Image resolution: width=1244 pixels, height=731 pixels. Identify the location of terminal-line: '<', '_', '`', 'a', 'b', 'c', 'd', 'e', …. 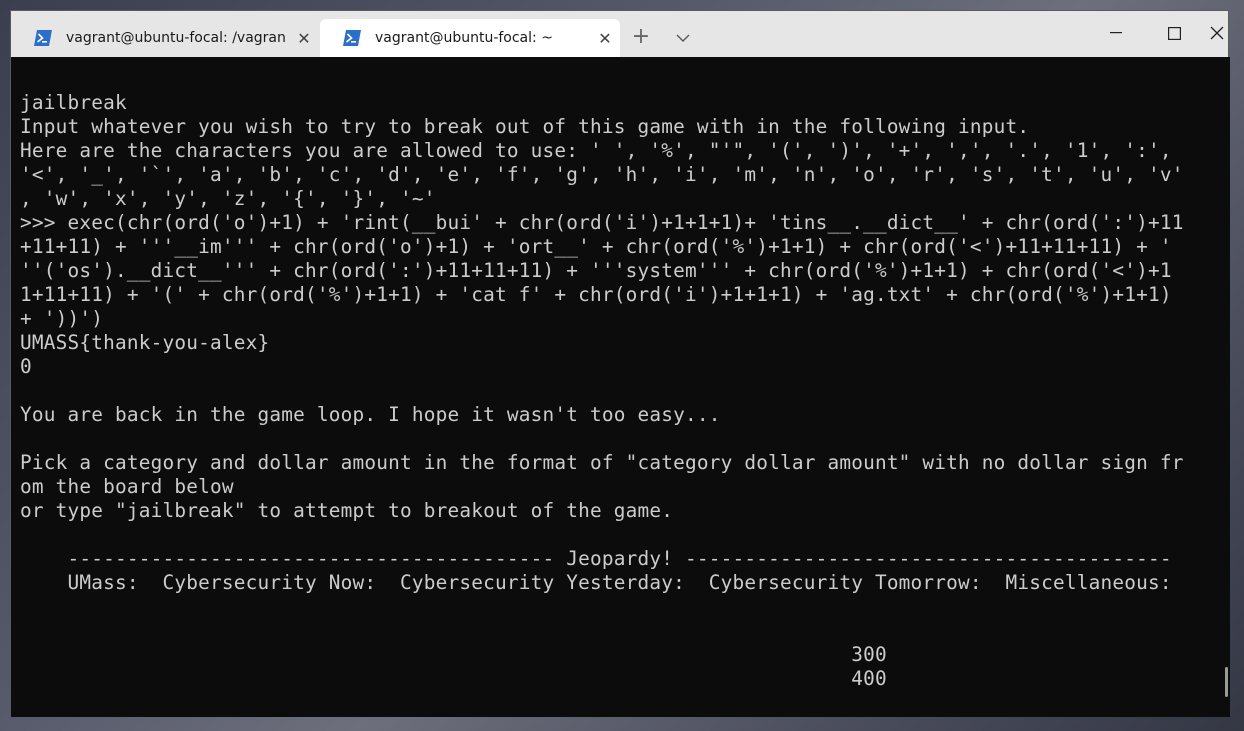
(602, 174).